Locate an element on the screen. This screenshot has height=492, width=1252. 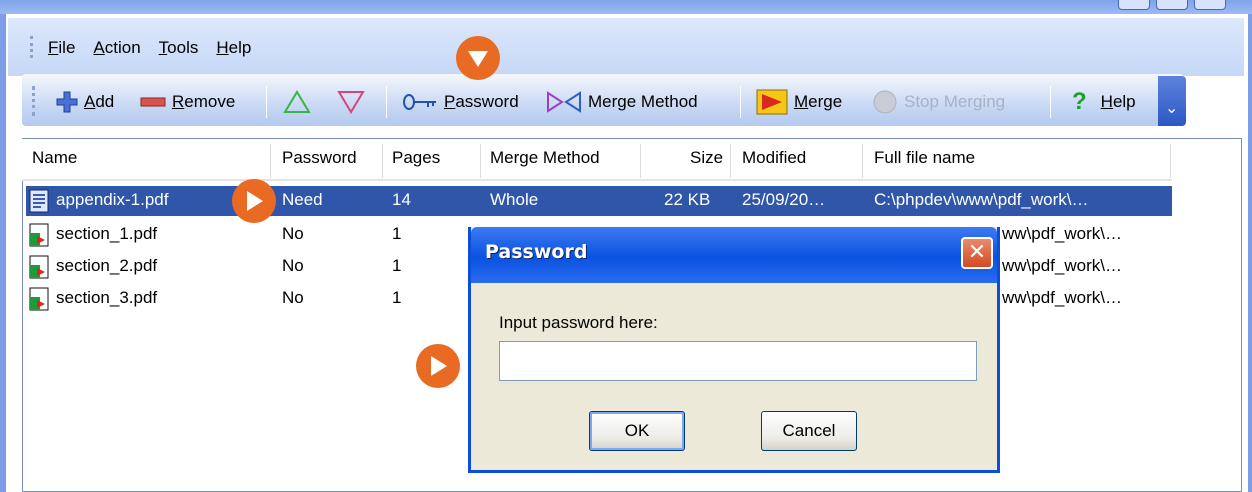
marker-arrow-down-icon is located at coordinates (478, 59).